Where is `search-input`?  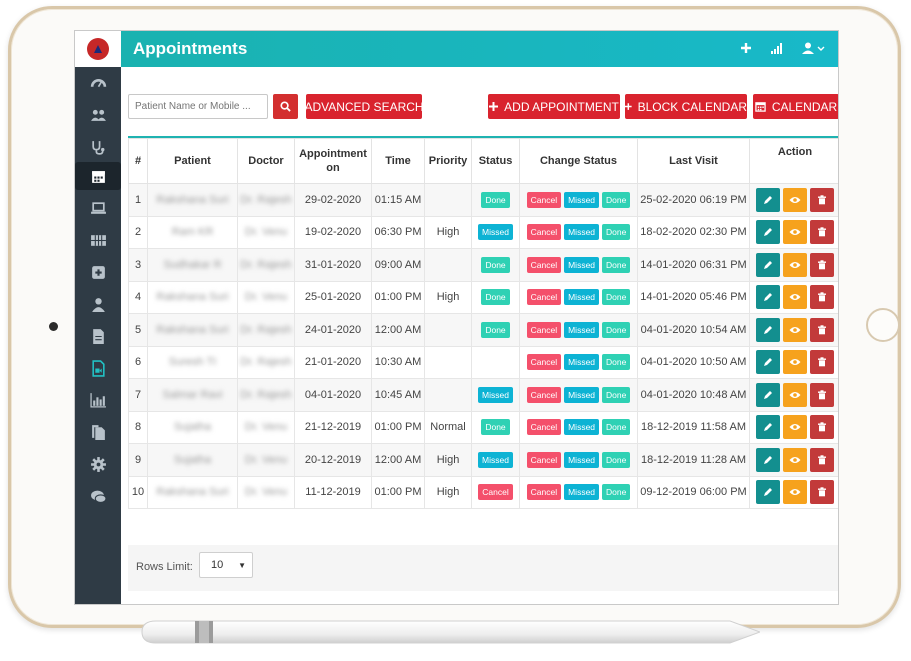
search-input is located at coordinates (198, 106).